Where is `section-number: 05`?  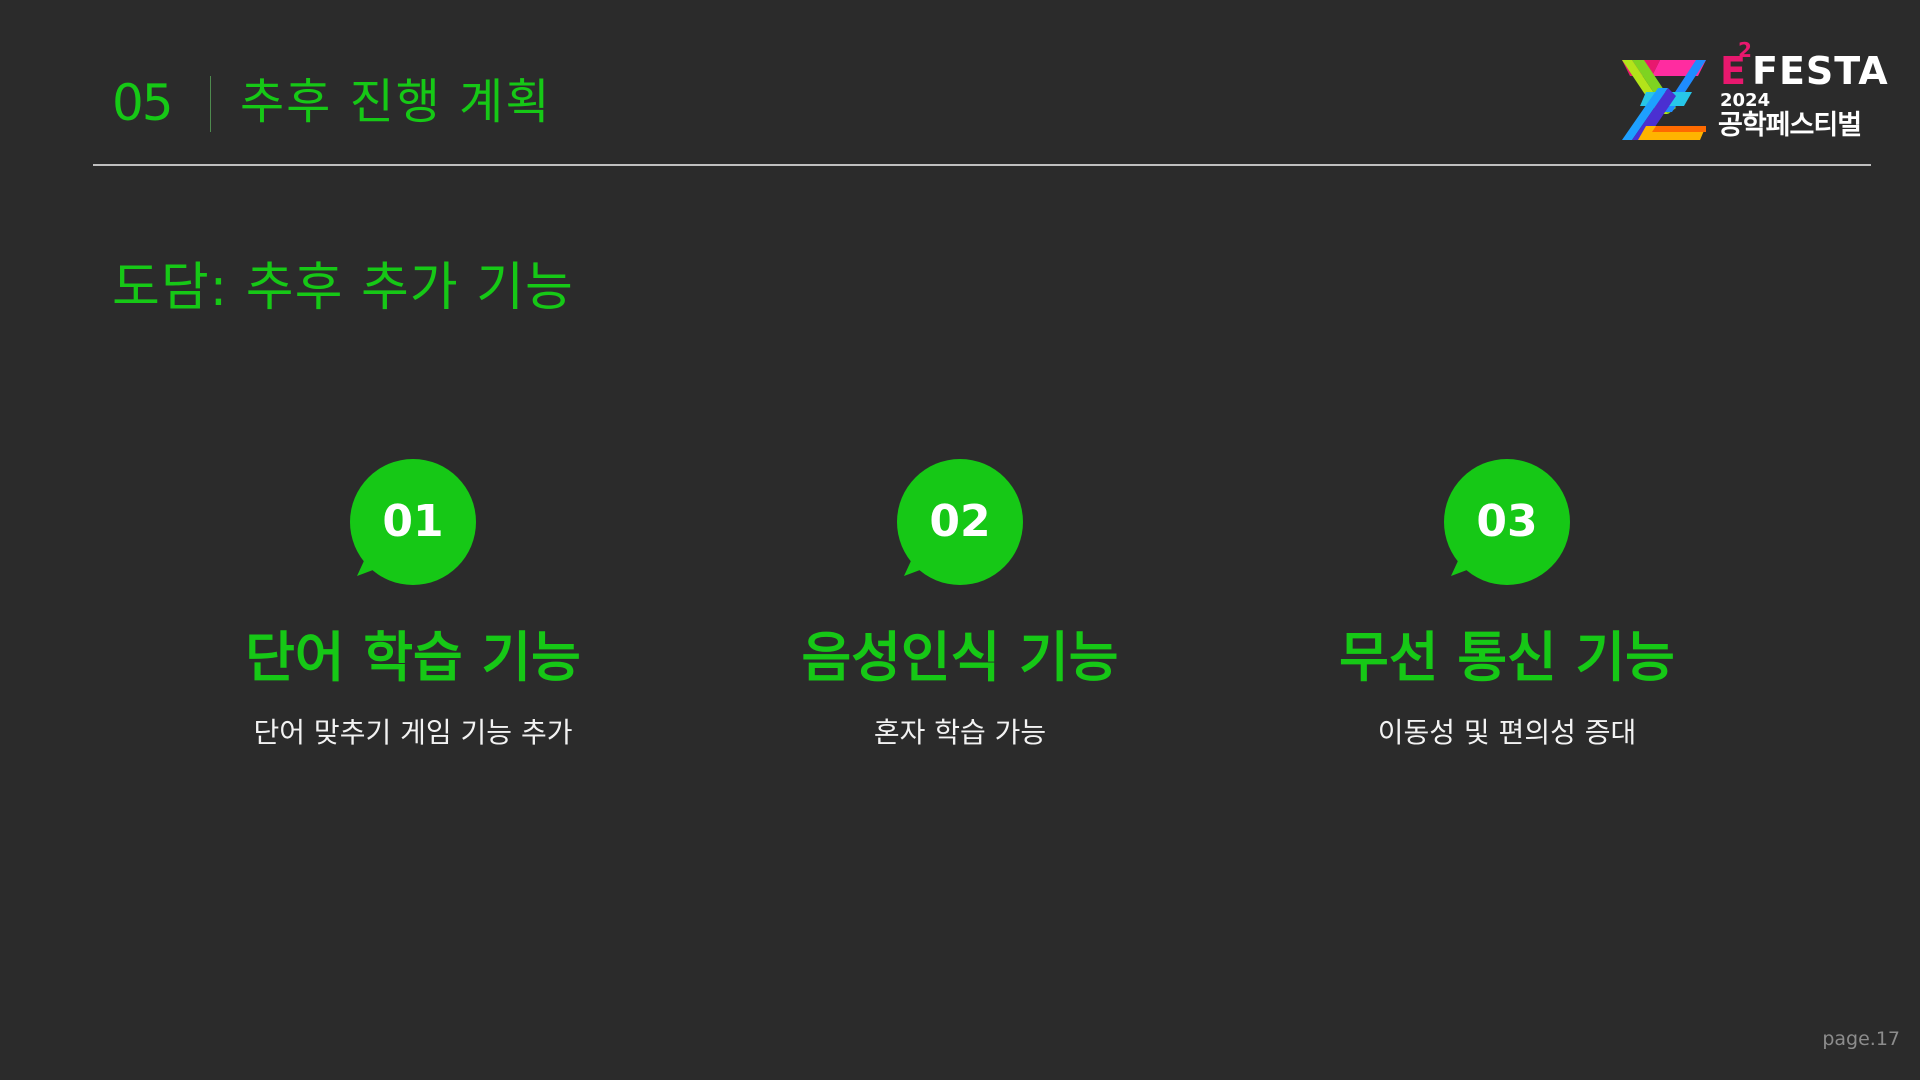 section-number: 05 is located at coordinates (143, 103).